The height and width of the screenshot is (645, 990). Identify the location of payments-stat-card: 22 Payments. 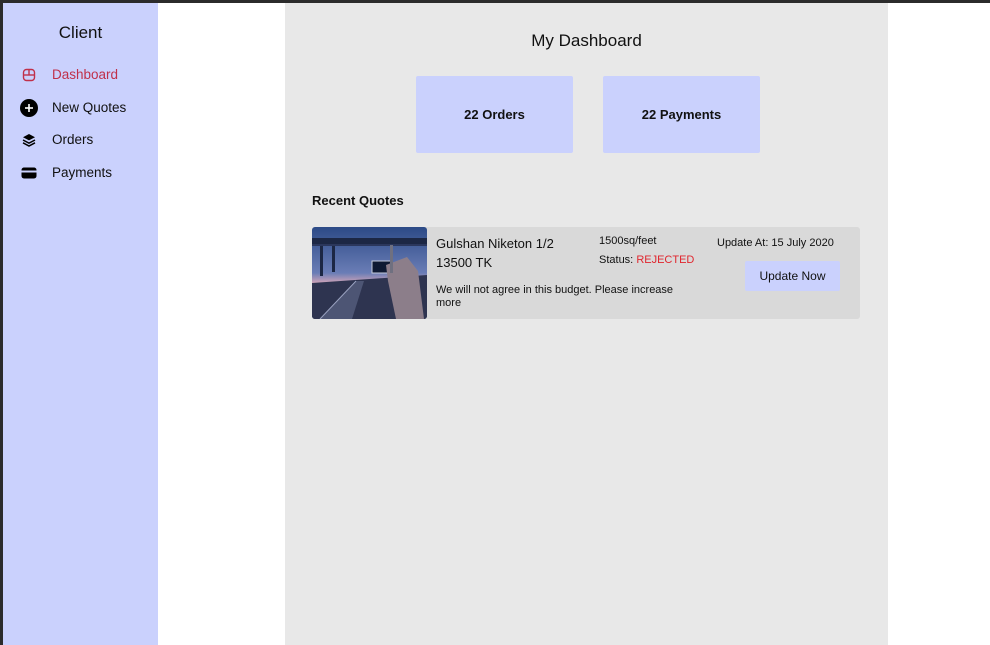
(681, 114).